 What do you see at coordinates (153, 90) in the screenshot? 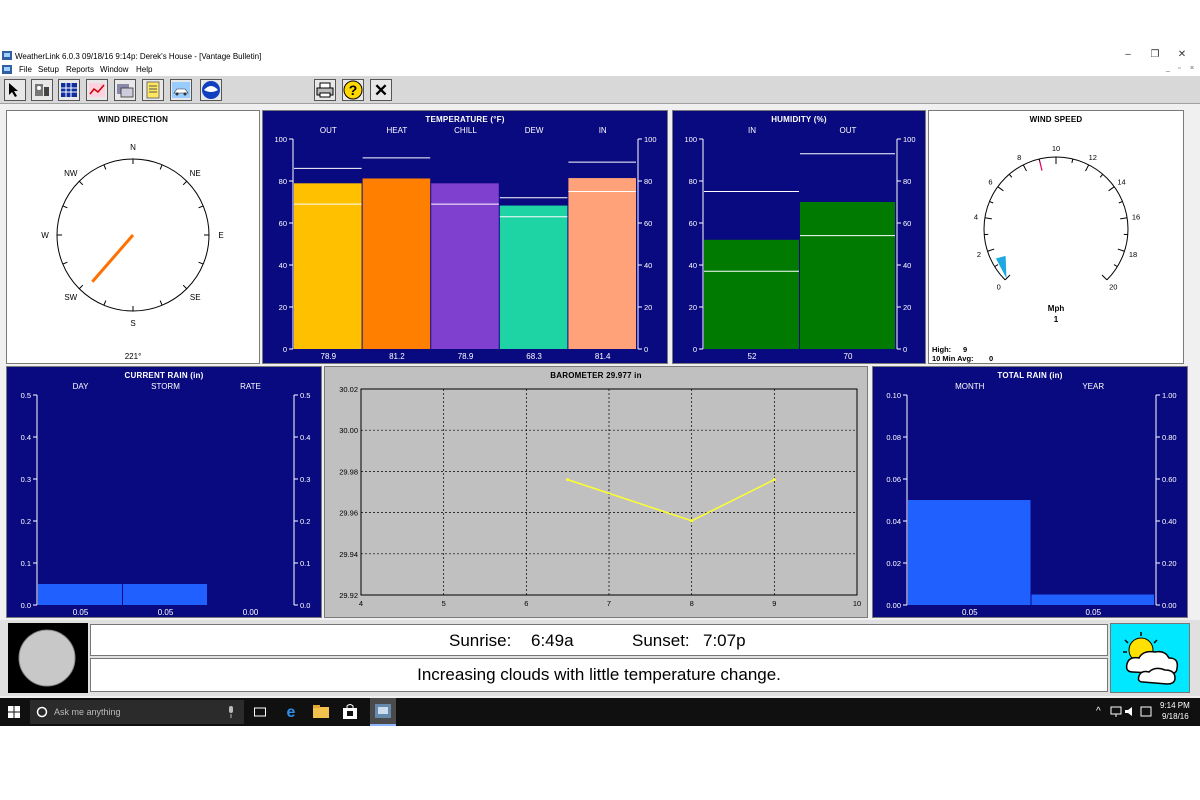
I see `notes-icon` at bounding box center [153, 90].